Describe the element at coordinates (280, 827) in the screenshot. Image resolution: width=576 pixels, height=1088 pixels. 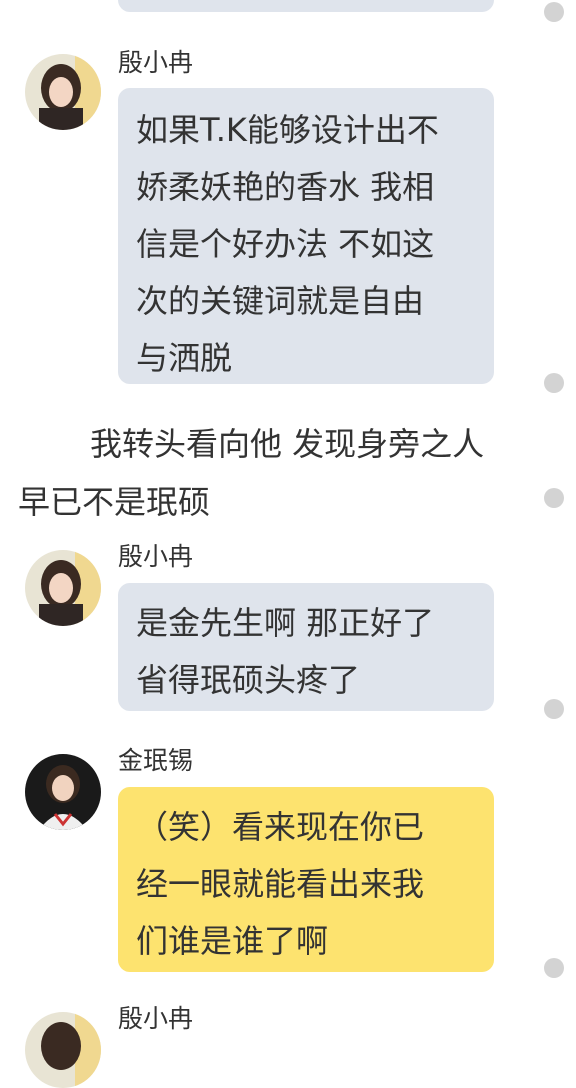
I see `message-line: （笑）看来现在你已` at that location.